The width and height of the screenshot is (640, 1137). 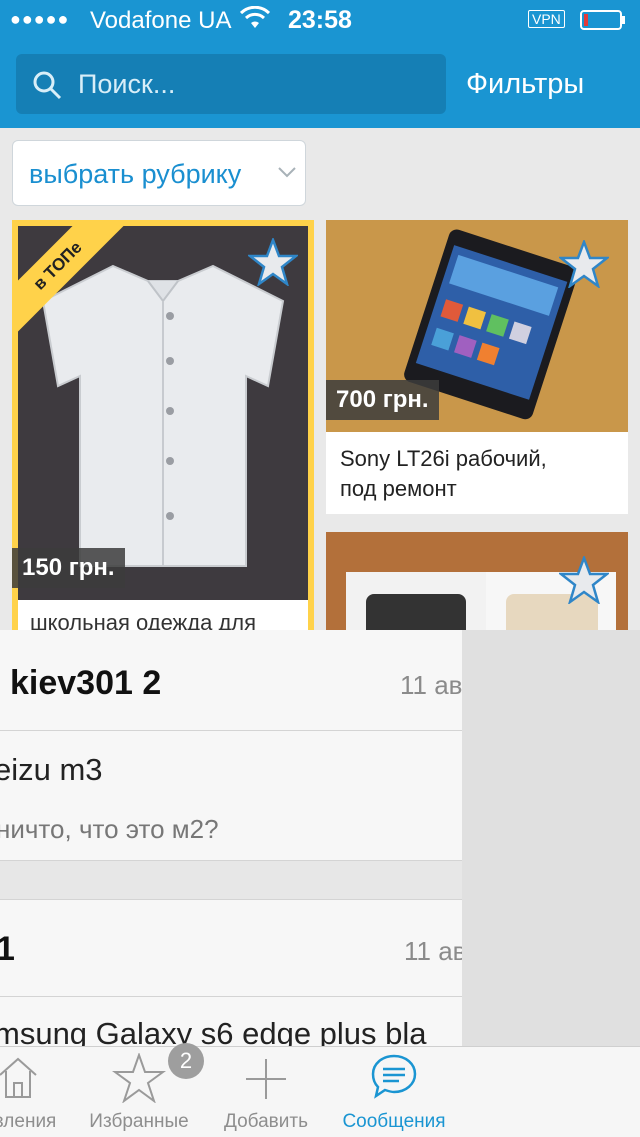 What do you see at coordinates (477, 367) in the screenshot?
I see `listing-card: 700 грн. Sony LT26i рабочий, под ремонт` at bounding box center [477, 367].